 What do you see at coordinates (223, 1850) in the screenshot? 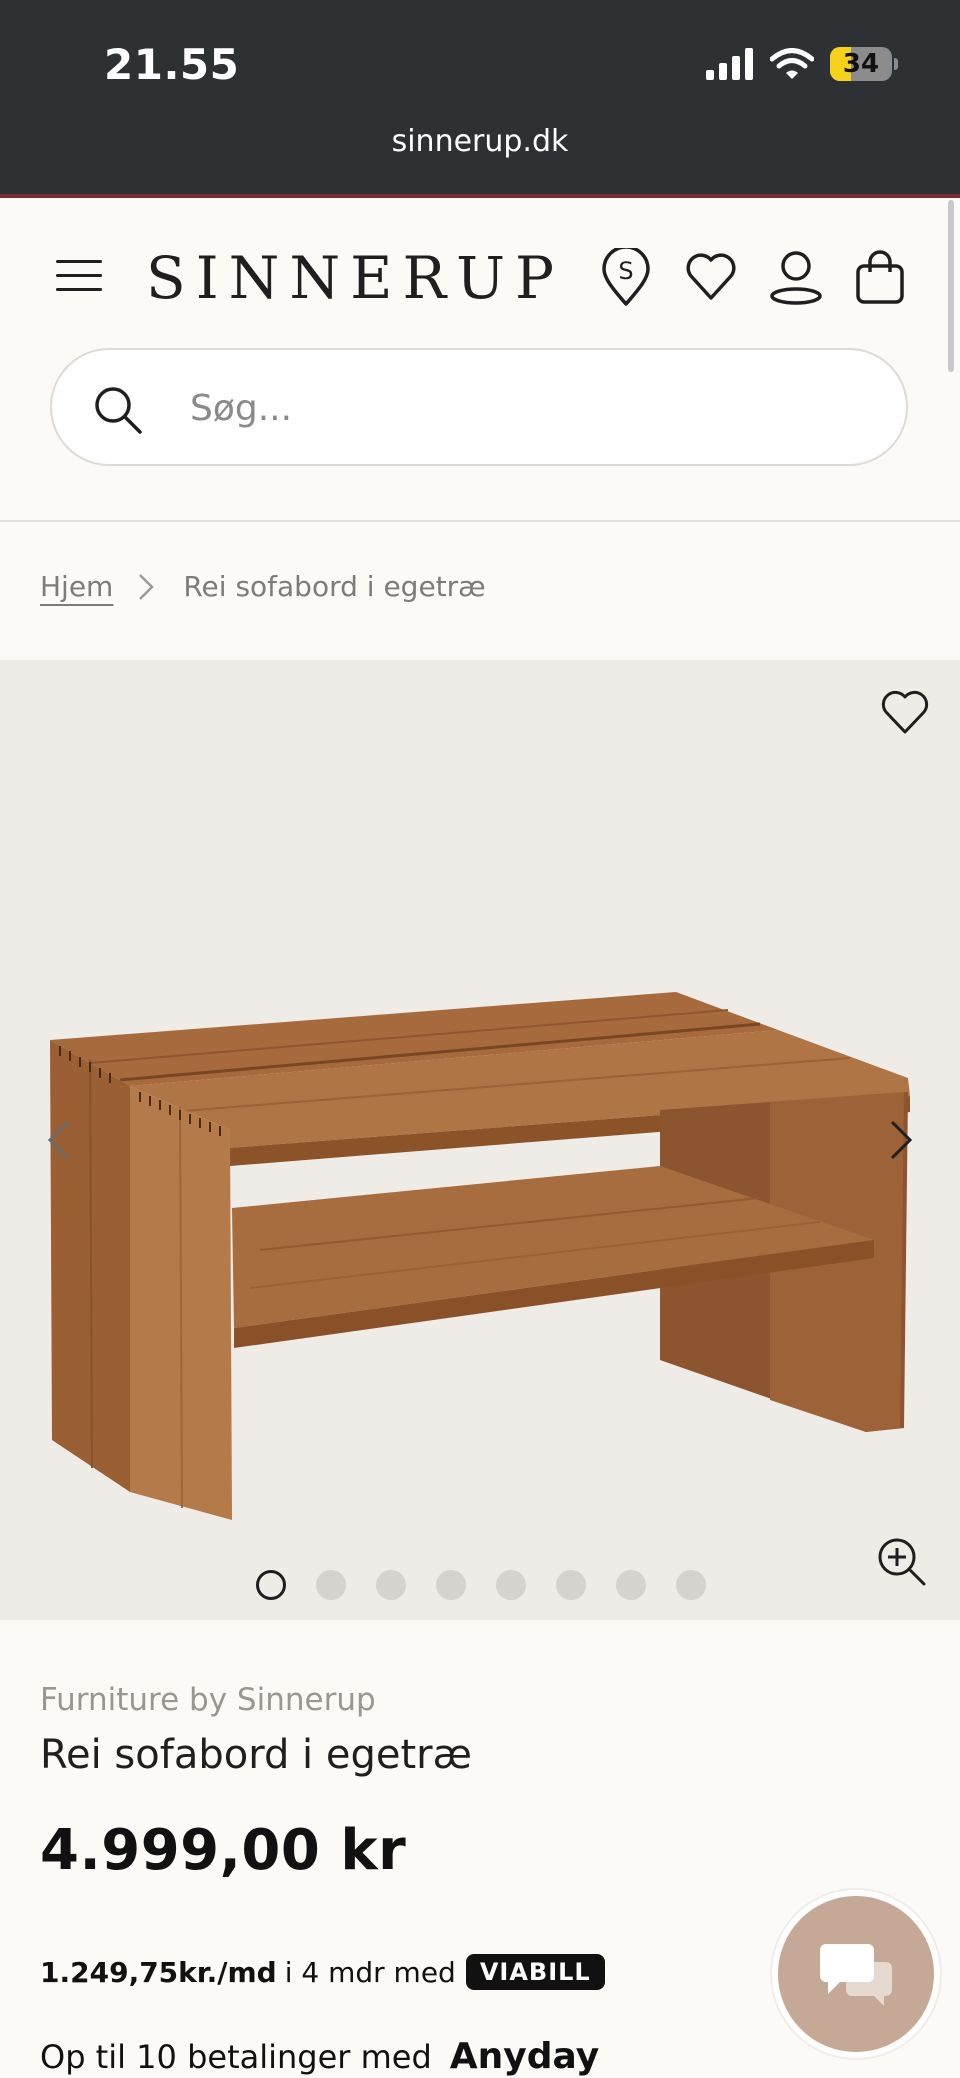
I see `product-price: 4.999,00 kr` at bounding box center [223, 1850].